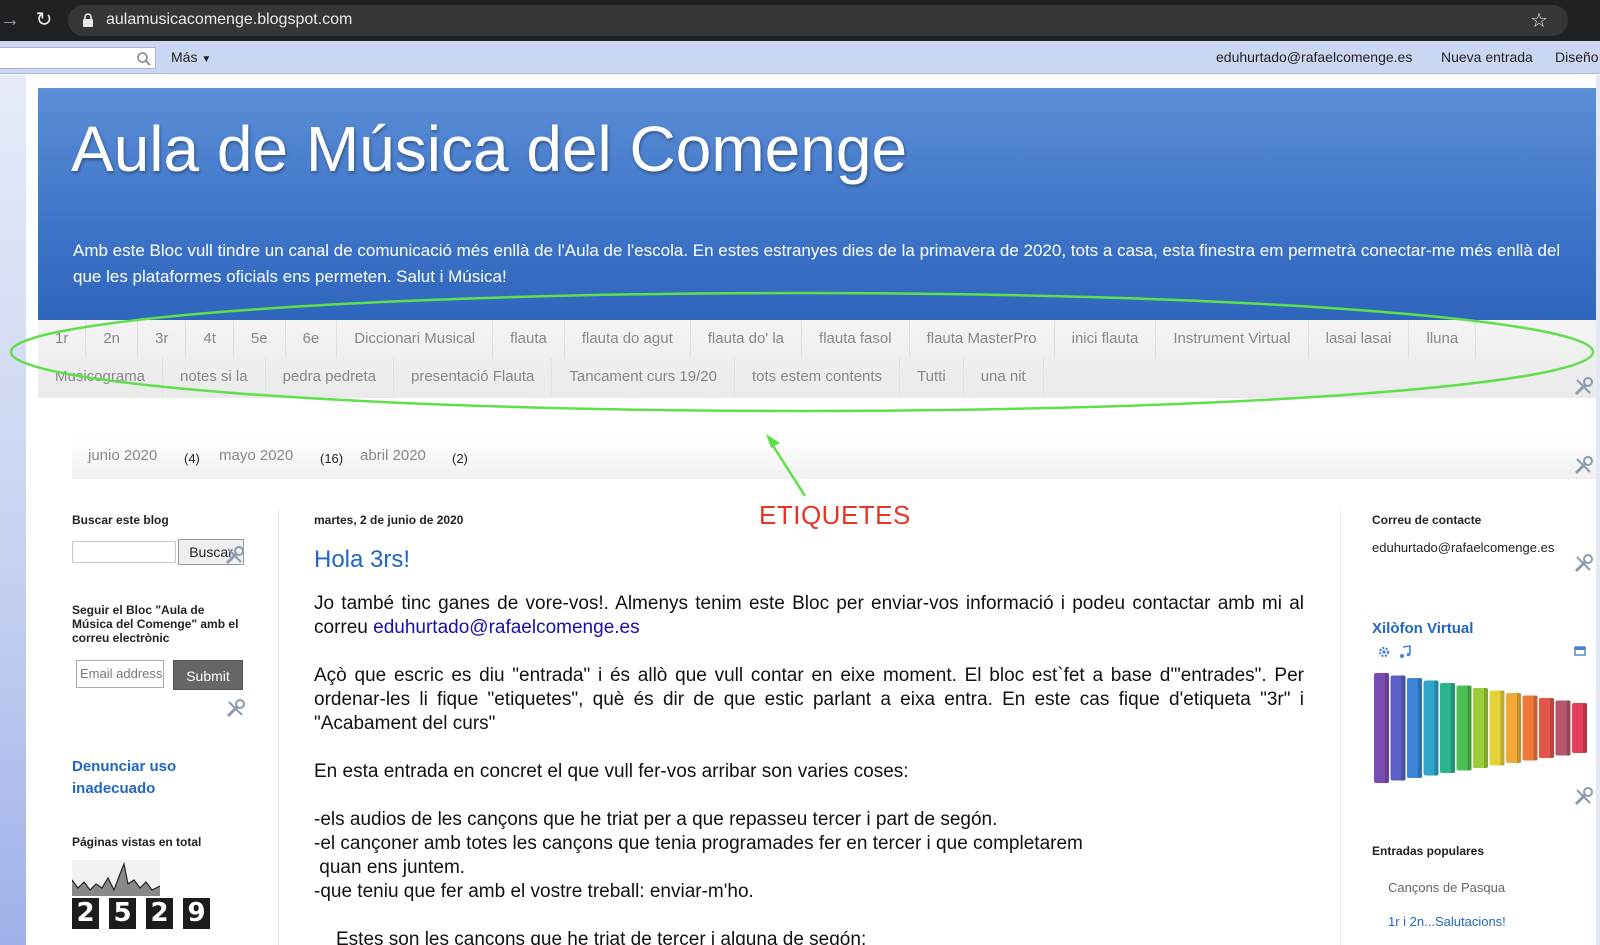 This screenshot has height=945, width=1600. What do you see at coordinates (1446, 887) in the screenshot?
I see `popular-post-link: Cançons de Pasqua` at bounding box center [1446, 887].